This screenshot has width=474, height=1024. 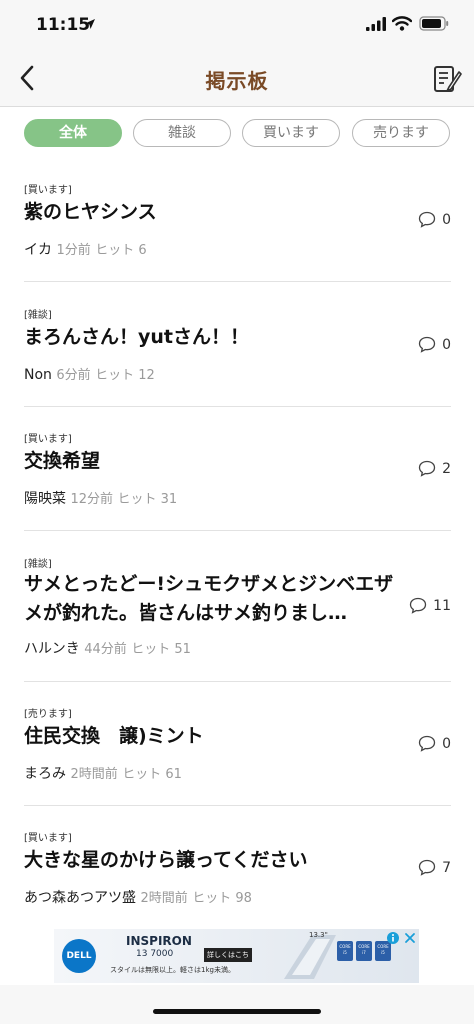 What do you see at coordinates (410, 938) in the screenshot?
I see `ad-close-icon` at bounding box center [410, 938].